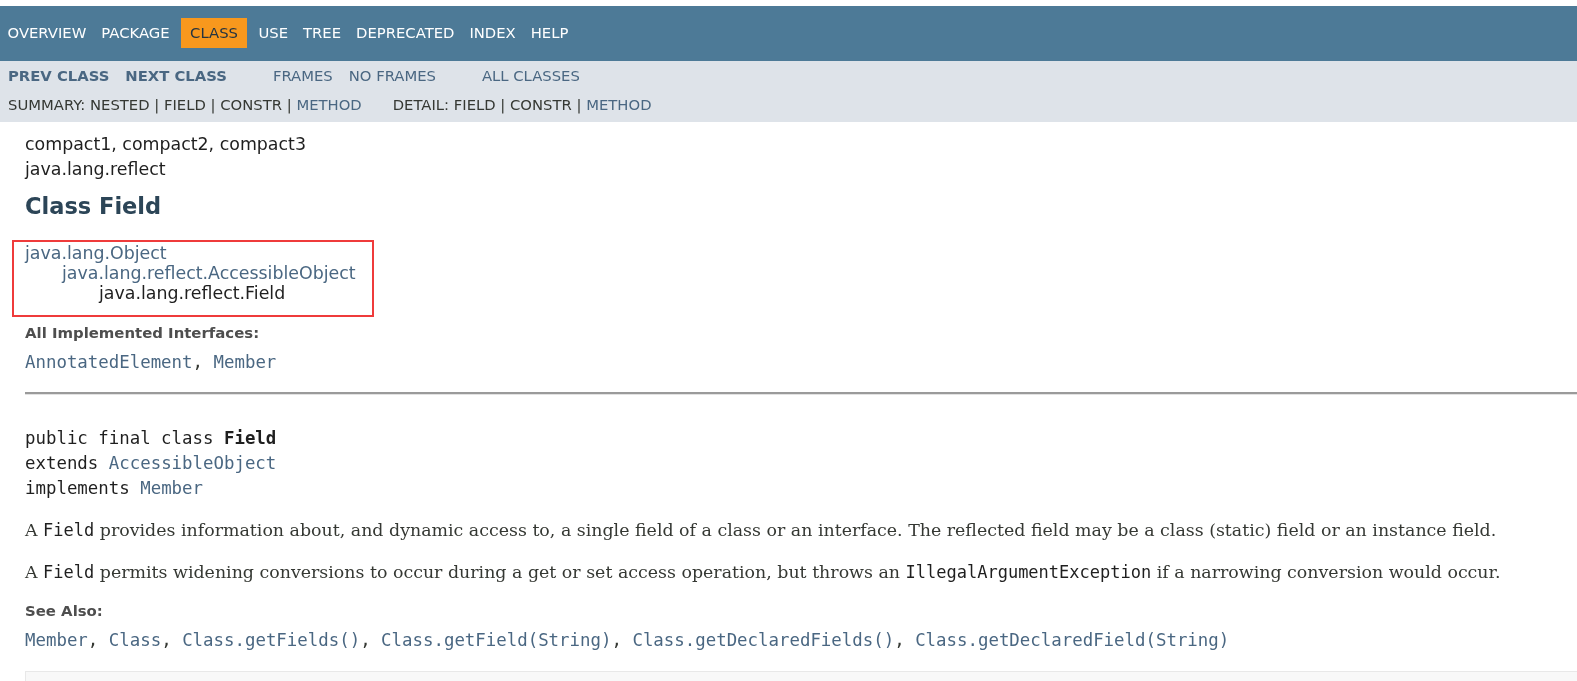 The image size is (1577, 681). I want to click on nav-tab: HELP, so click(549, 33).